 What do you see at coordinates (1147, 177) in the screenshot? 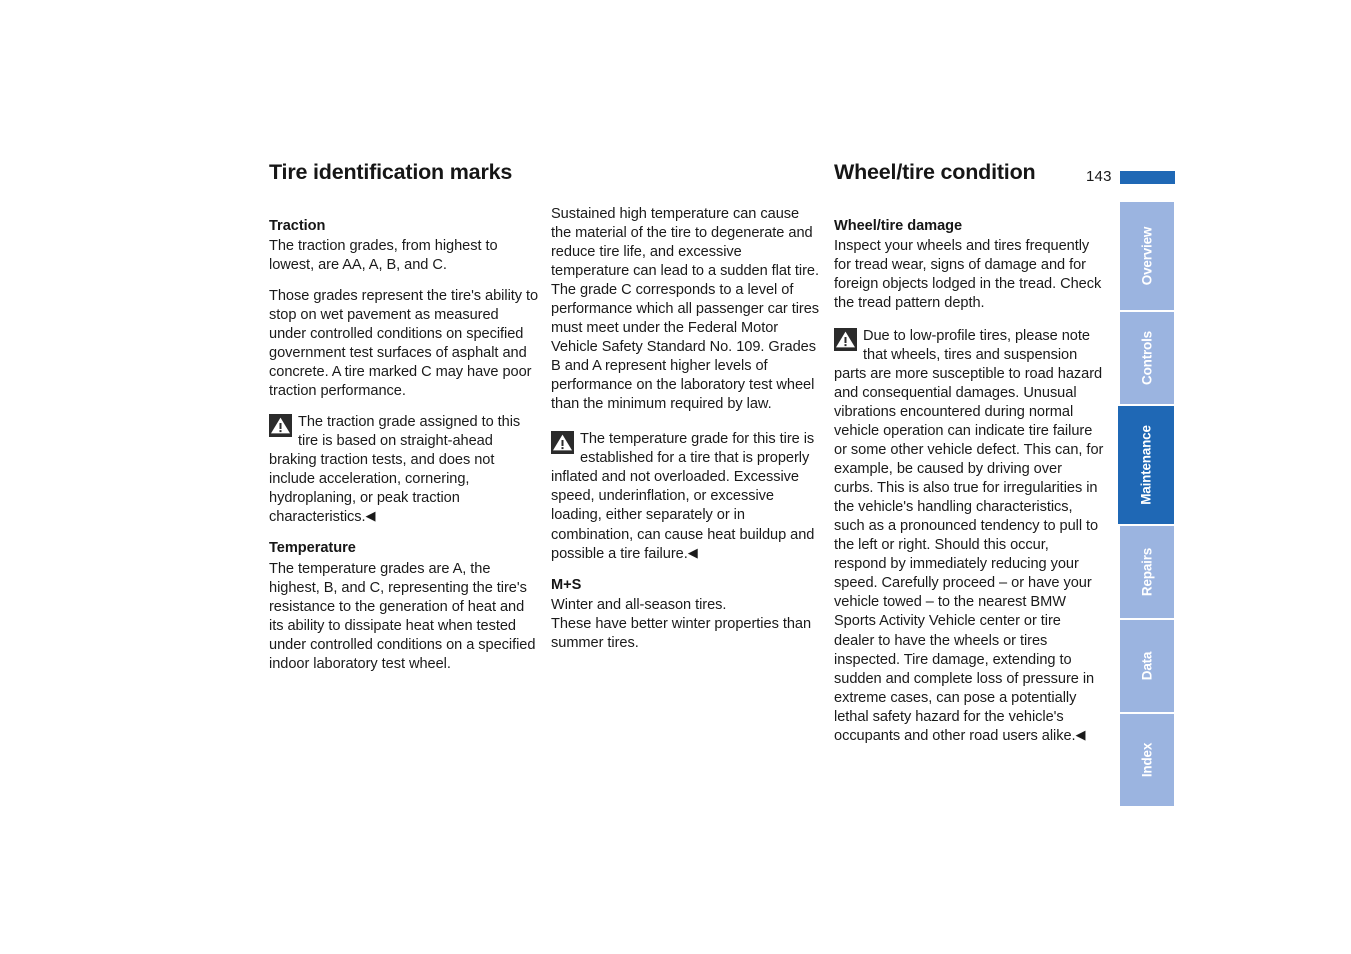
I see `page-marker-bar` at bounding box center [1147, 177].